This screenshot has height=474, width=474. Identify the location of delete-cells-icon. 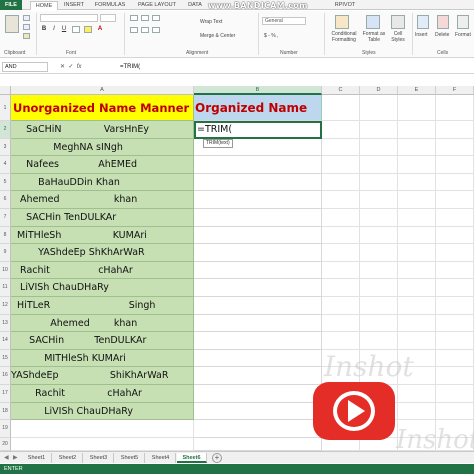
(443, 22).